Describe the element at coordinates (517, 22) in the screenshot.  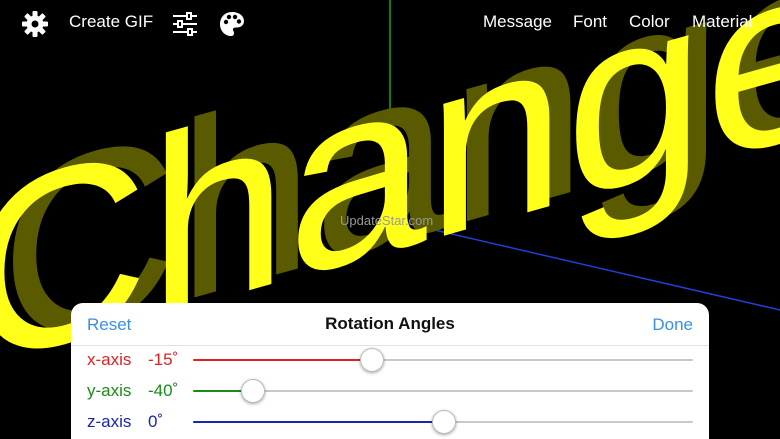
I see `message-button: Message` at that location.